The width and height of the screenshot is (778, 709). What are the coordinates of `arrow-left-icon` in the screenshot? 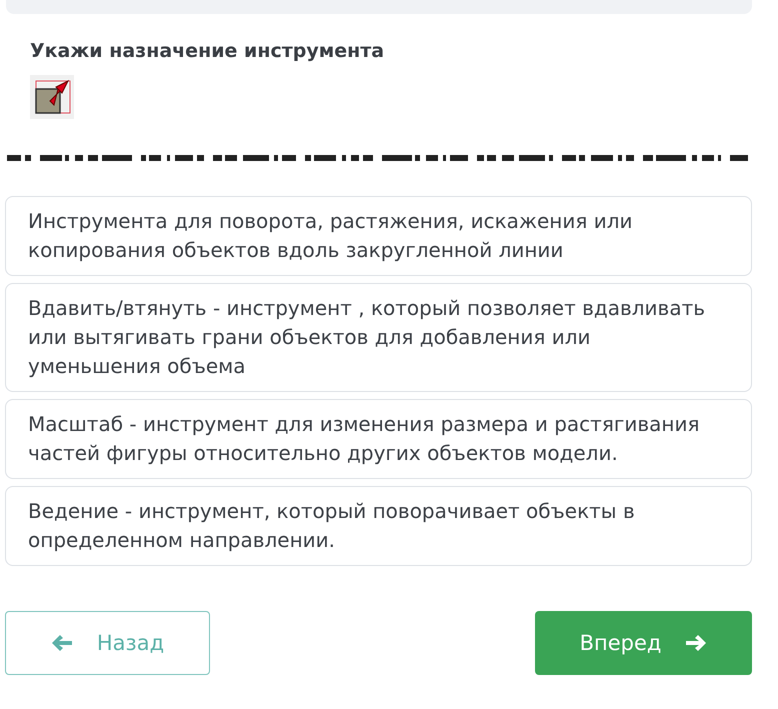 It's located at (61, 643).